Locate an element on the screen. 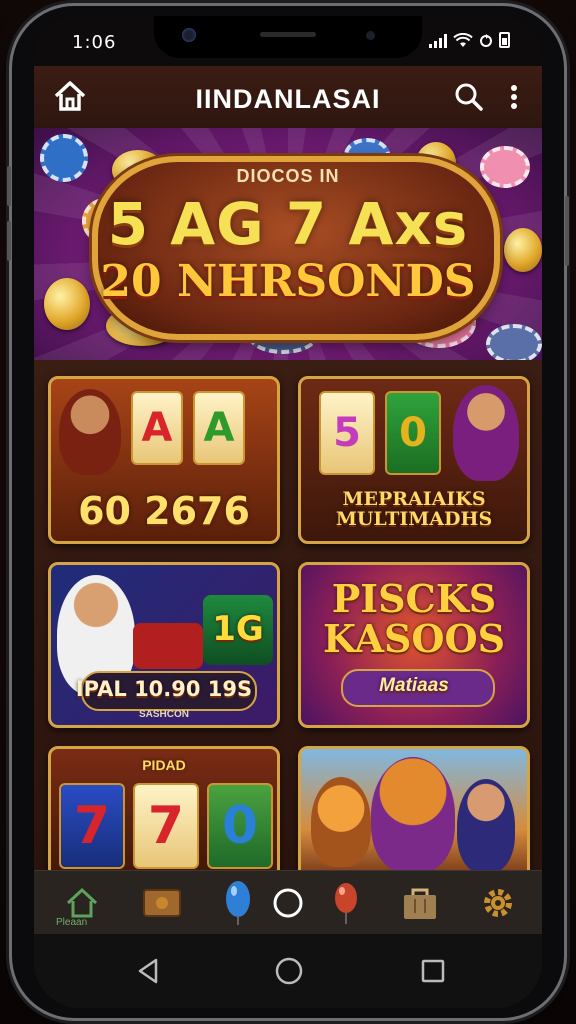 The width and height of the screenshot is (576, 1024). more-options-button is located at coordinates (514, 97).